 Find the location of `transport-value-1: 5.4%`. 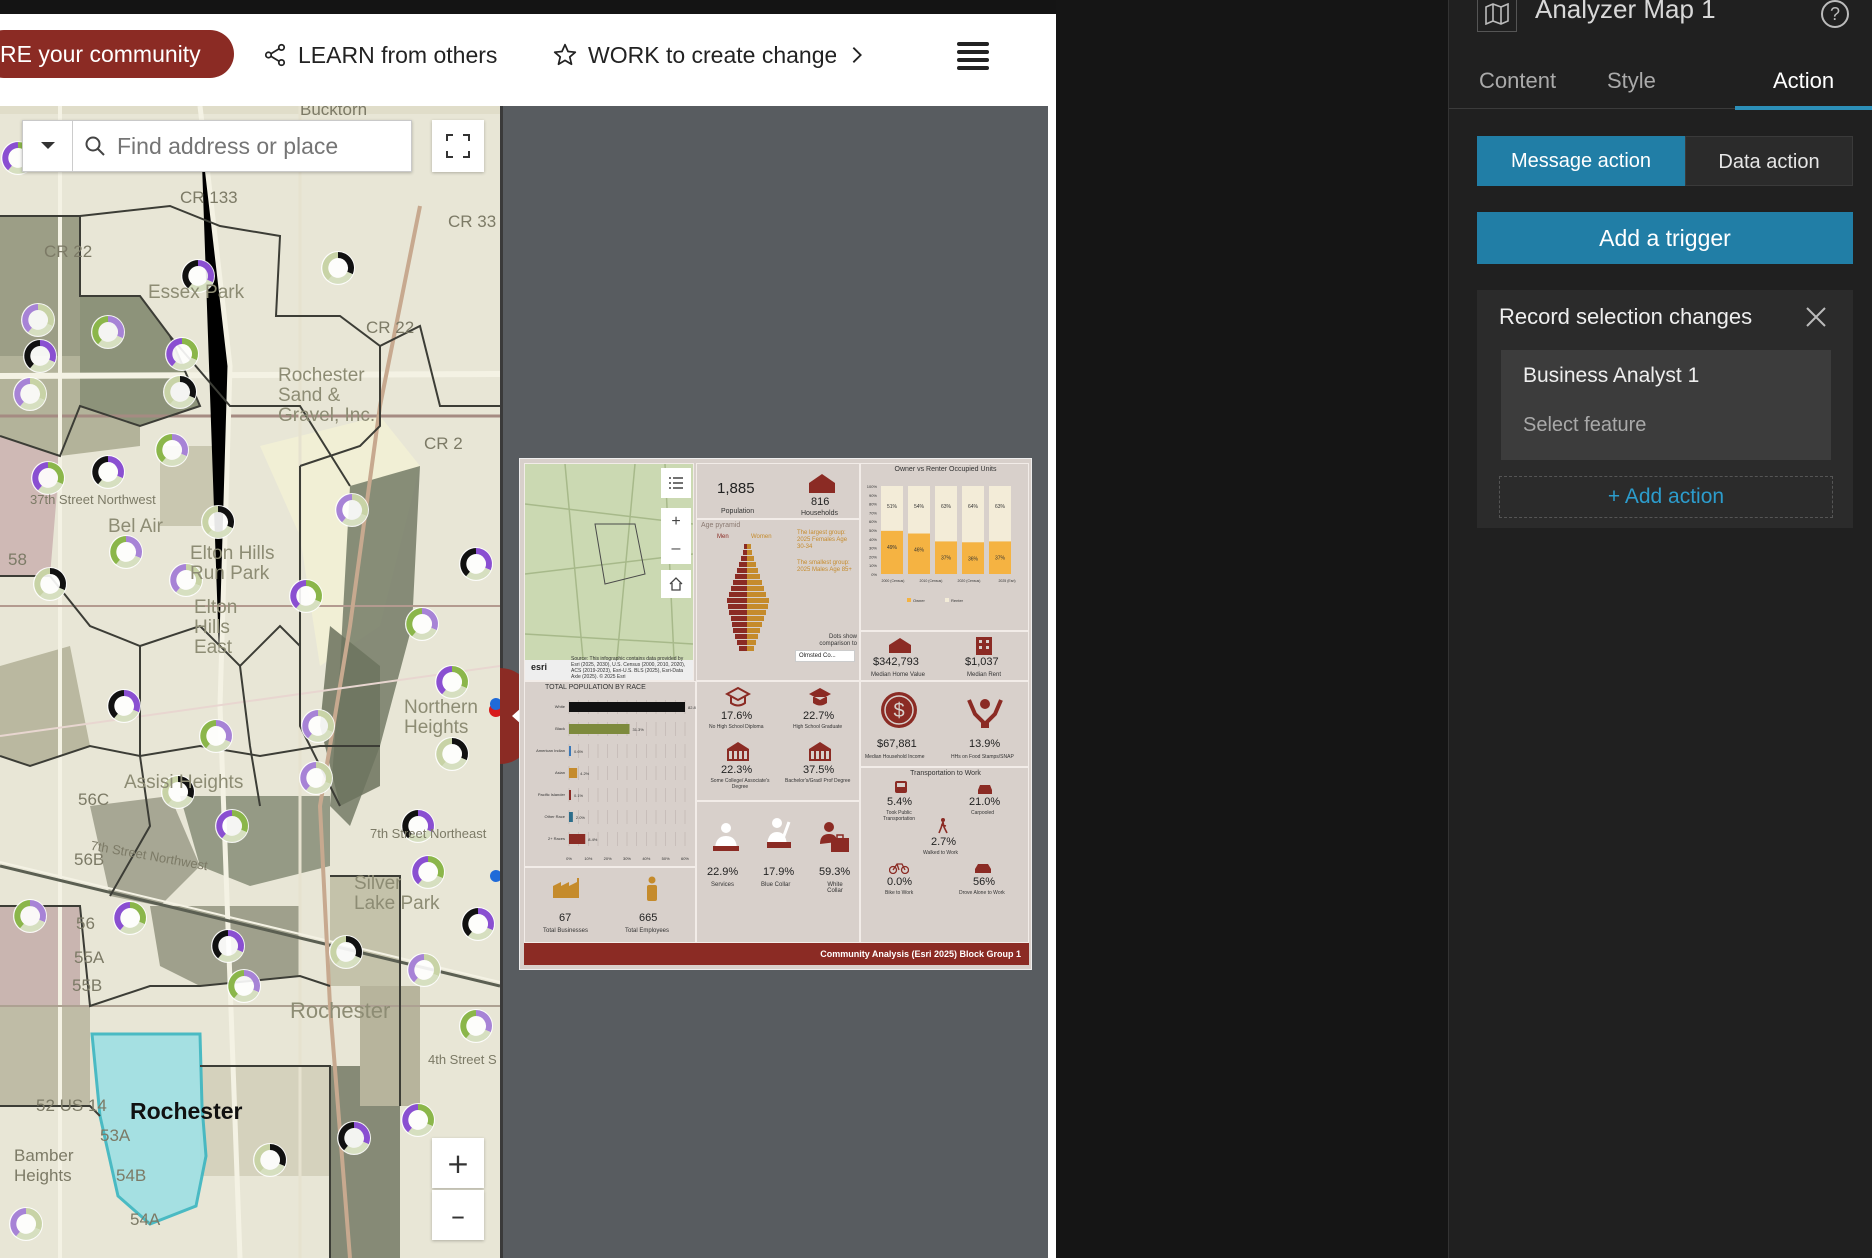

transport-value-1: 5.4% is located at coordinates (900, 802).